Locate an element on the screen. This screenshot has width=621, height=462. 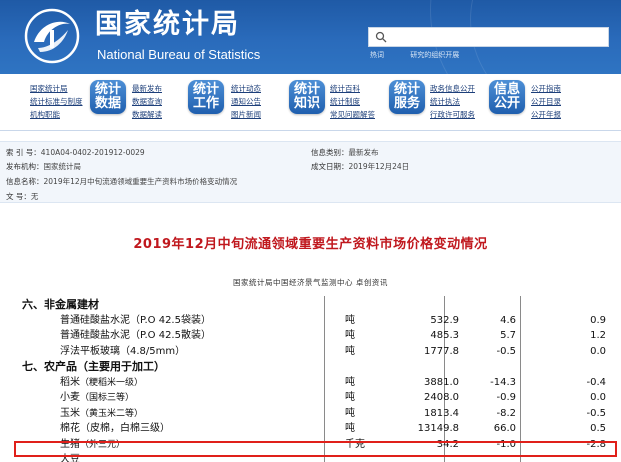
cell-product-name: 普通硅酸盐水泥（P.O 42.5散装） is located at coordinates (135, 335).